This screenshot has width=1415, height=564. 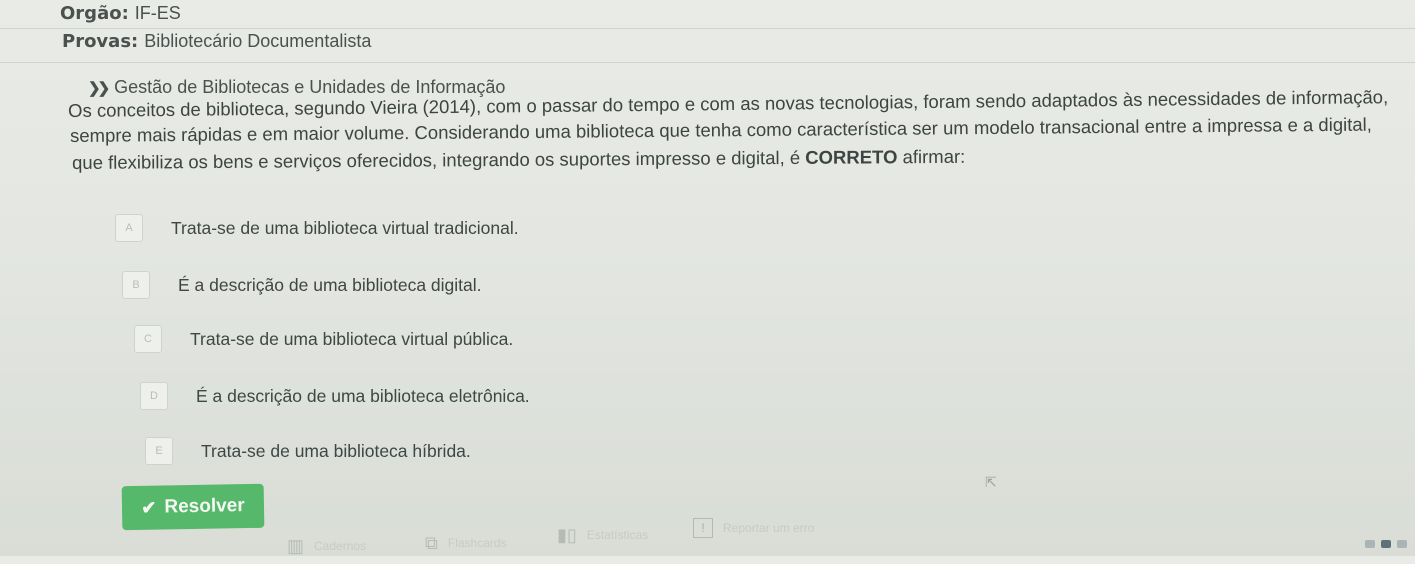 What do you see at coordinates (136, 285) in the screenshot?
I see `option-letter-b: B` at bounding box center [136, 285].